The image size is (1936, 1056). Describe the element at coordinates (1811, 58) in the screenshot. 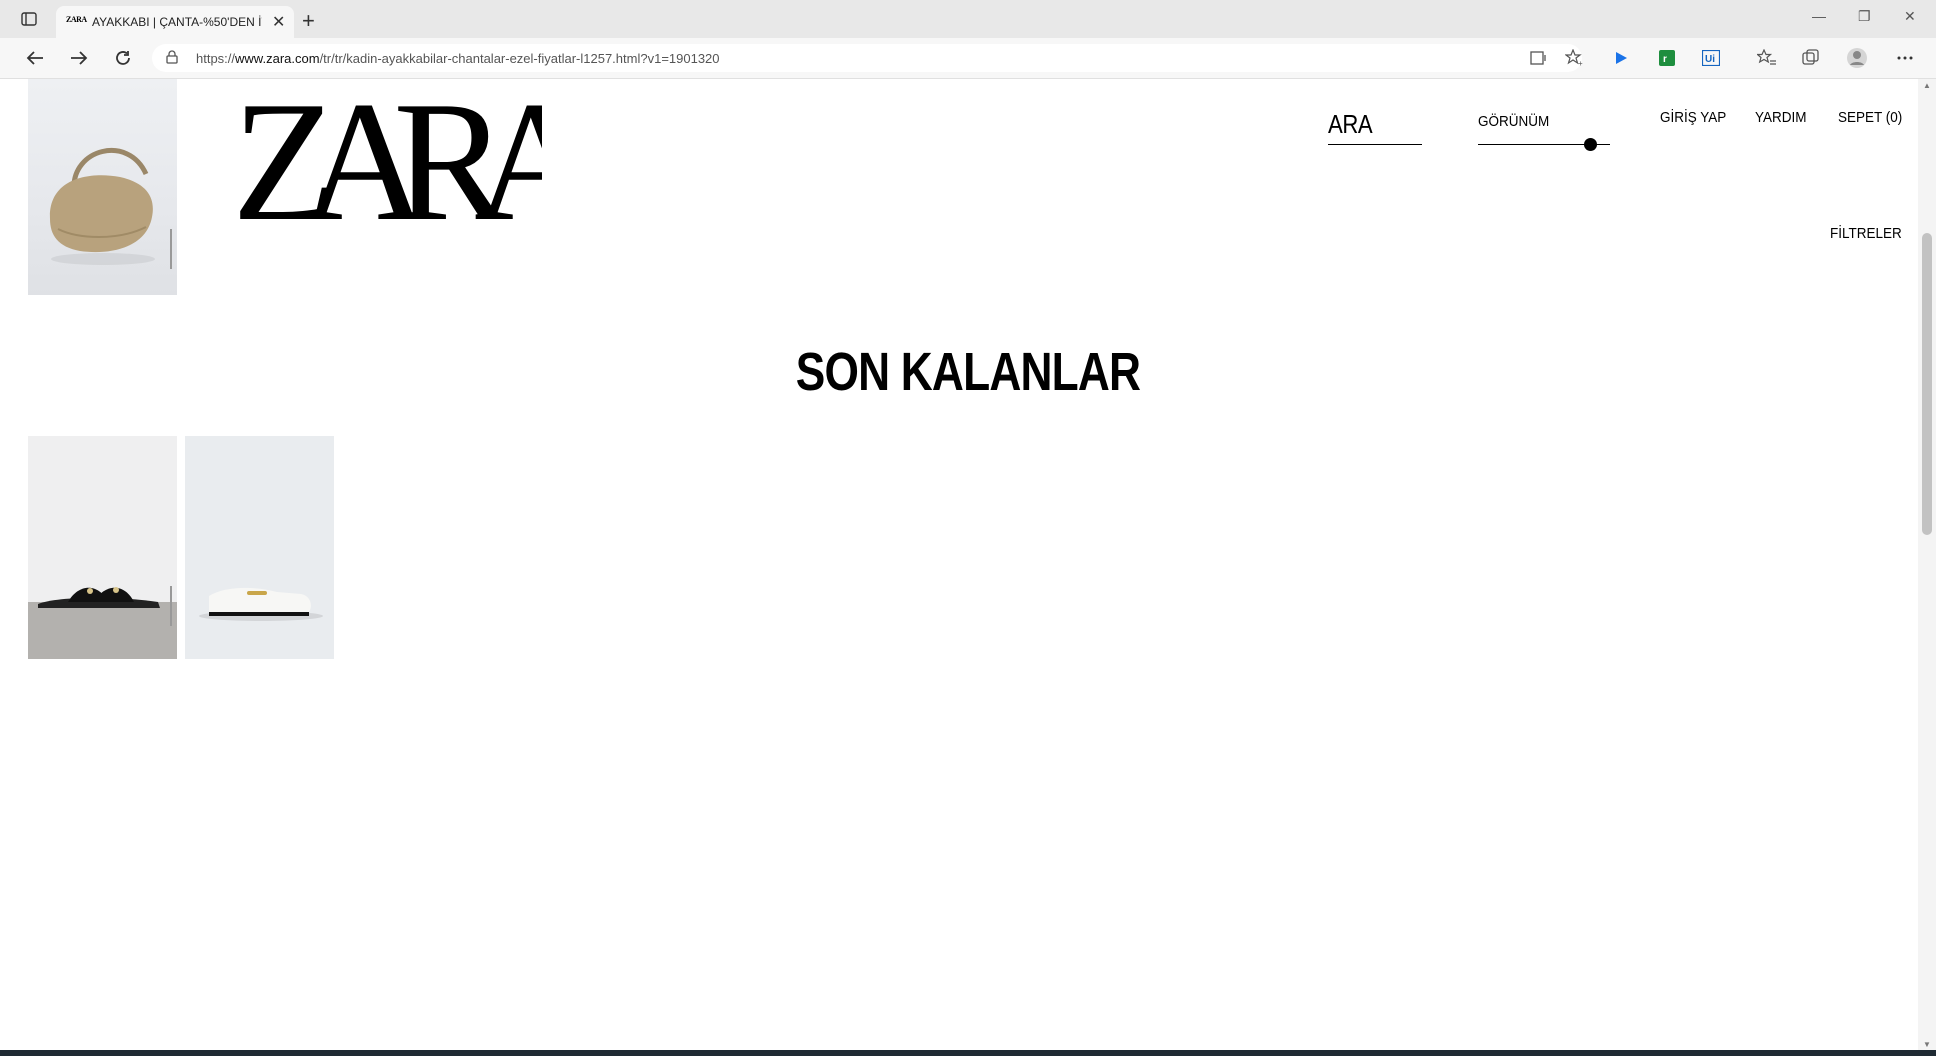

I see `collections-icon` at that location.